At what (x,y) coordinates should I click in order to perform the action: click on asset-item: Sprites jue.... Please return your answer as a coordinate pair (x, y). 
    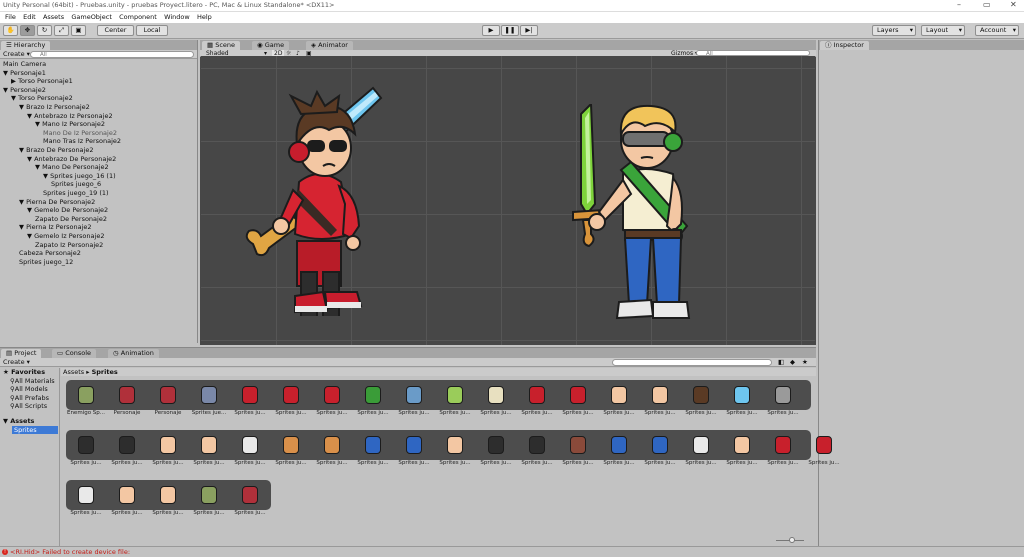
    Looking at the image, I should click on (209, 400).